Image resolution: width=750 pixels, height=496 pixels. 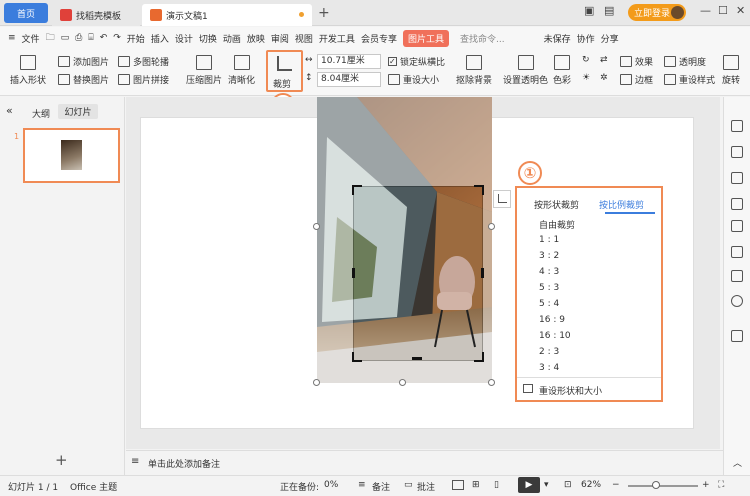 I want to click on replace-image-button: 替换图片, so click(x=83, y=79).